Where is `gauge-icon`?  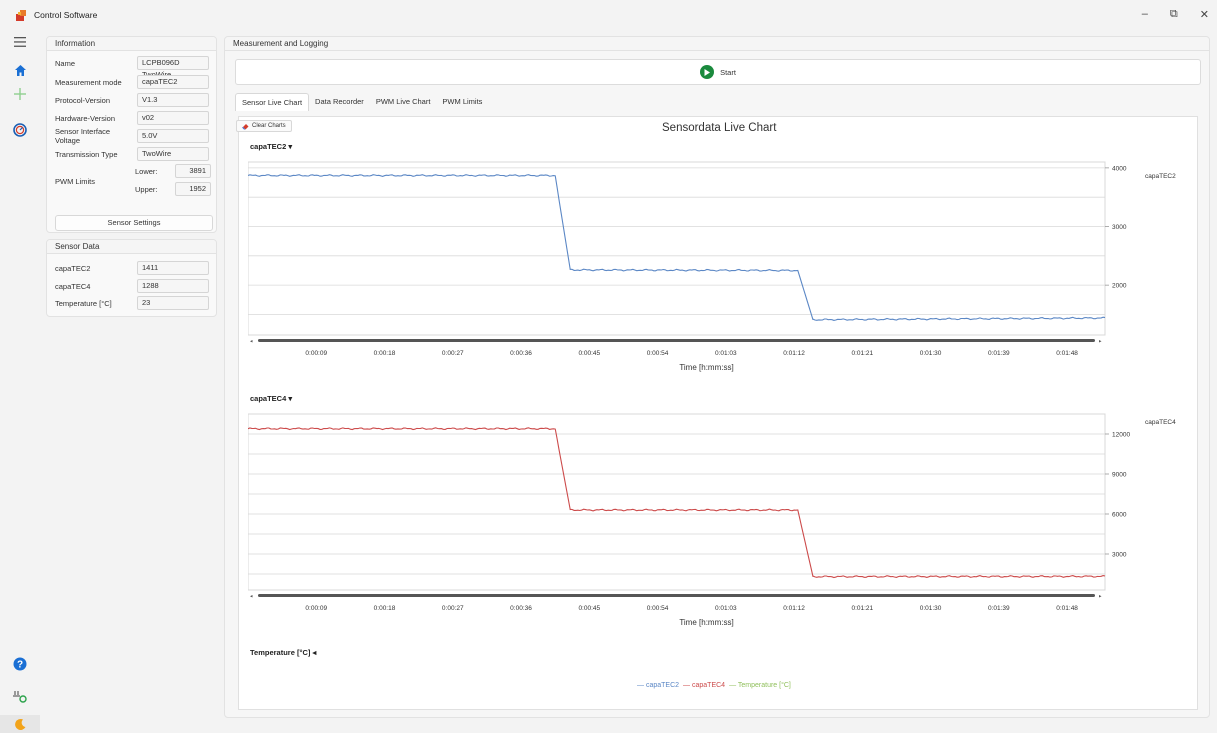 gauge-icon is located at coordinates (20, 130).